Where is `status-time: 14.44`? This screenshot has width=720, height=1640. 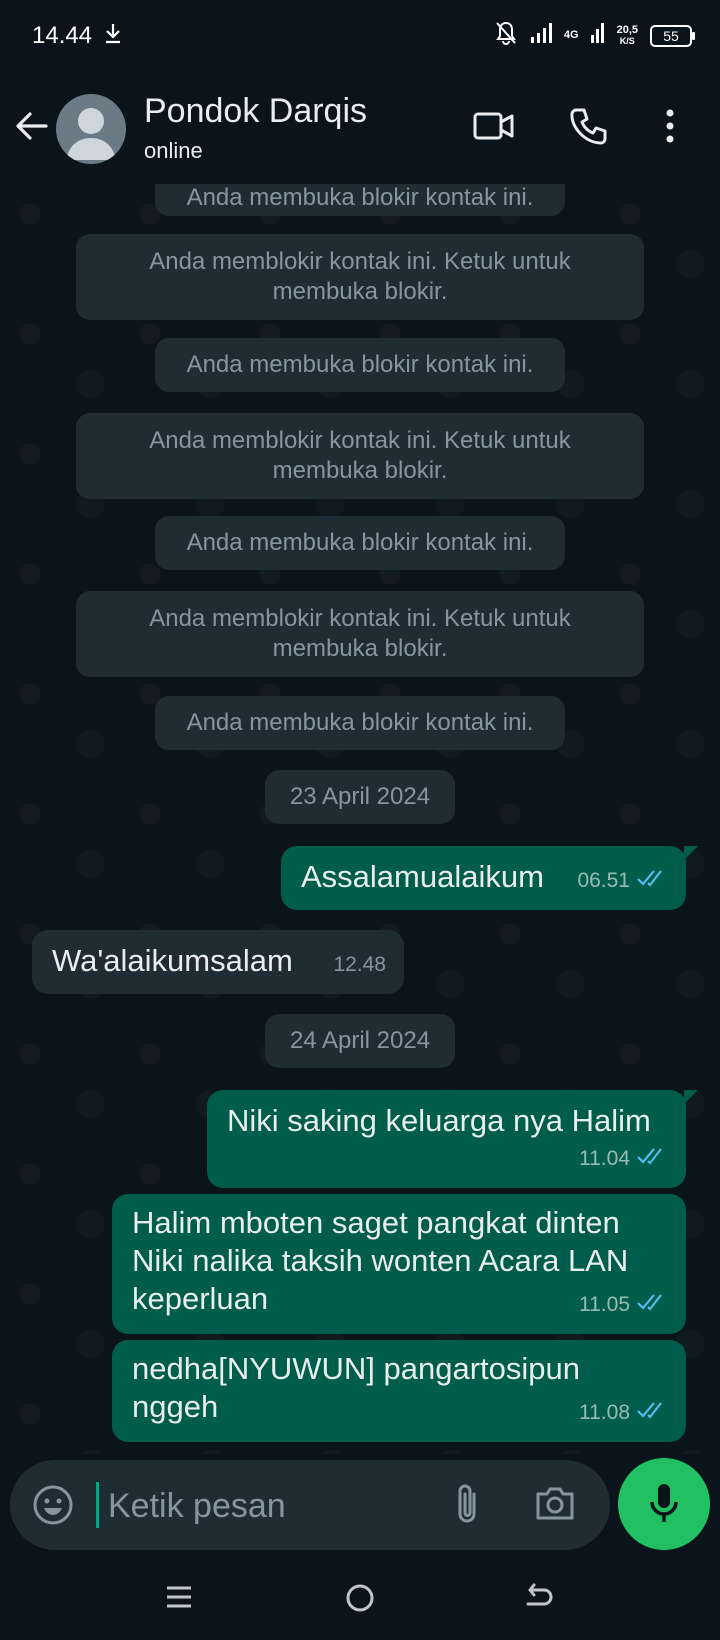
status-time: 14.44 is located at coordinates (62, 35).